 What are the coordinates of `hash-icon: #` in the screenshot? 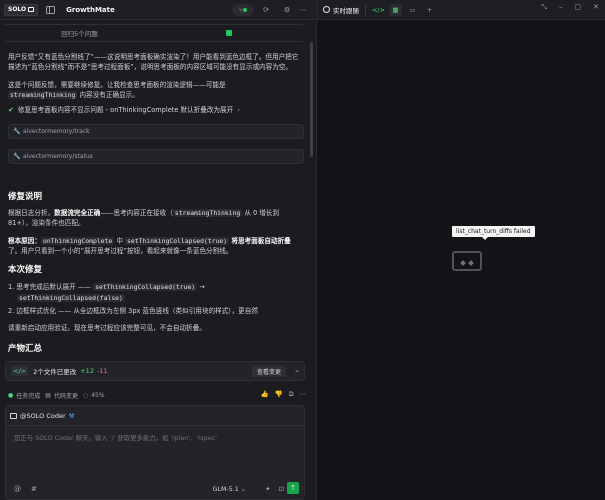 It's located at (34, 489).